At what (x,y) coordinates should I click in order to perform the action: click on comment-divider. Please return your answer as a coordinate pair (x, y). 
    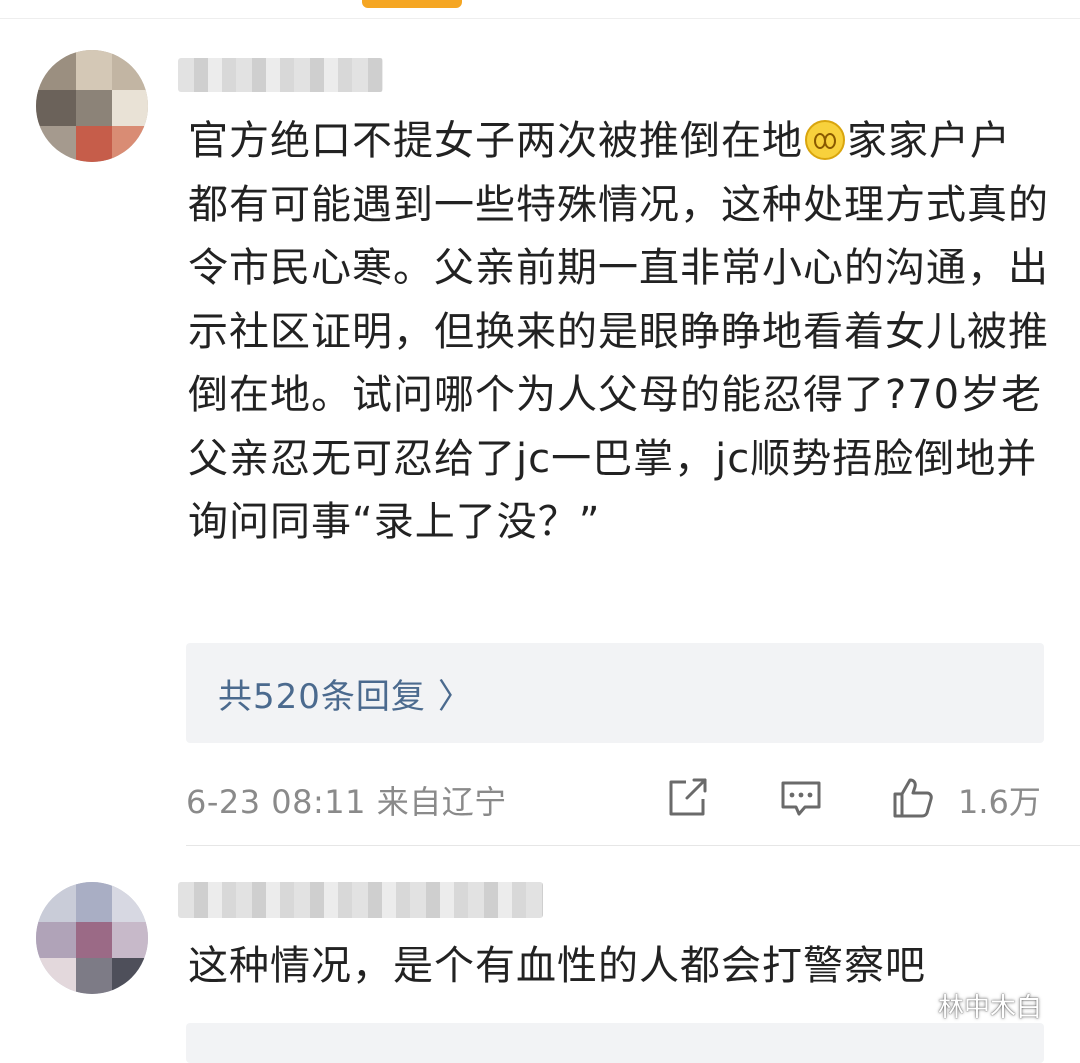
    Looking at the image, I should click on (633, 845).